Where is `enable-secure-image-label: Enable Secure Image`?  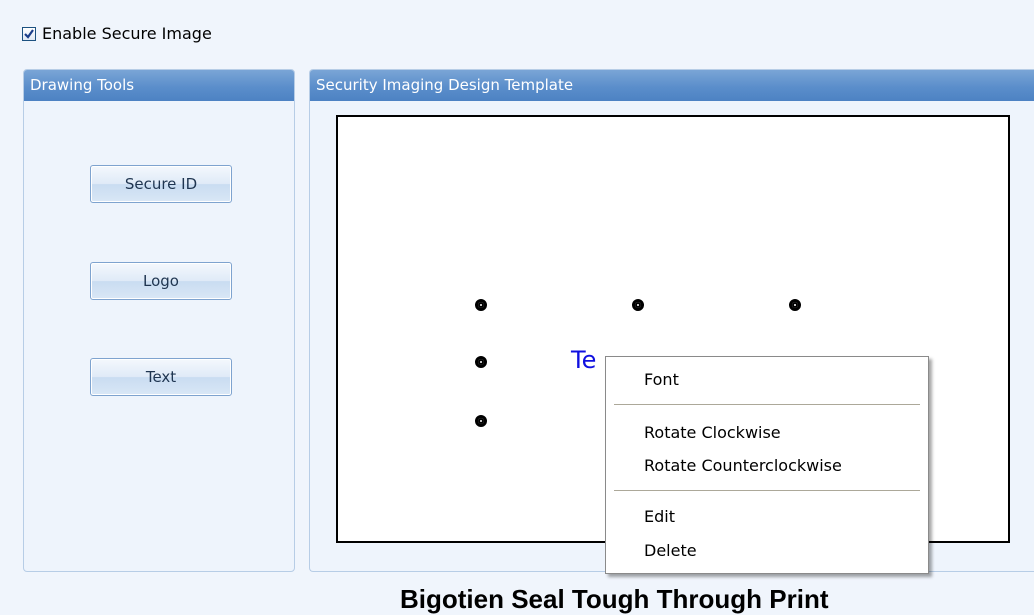 enable-secure-image-label: Enable Secure Image is located at coordinates (127, 33).